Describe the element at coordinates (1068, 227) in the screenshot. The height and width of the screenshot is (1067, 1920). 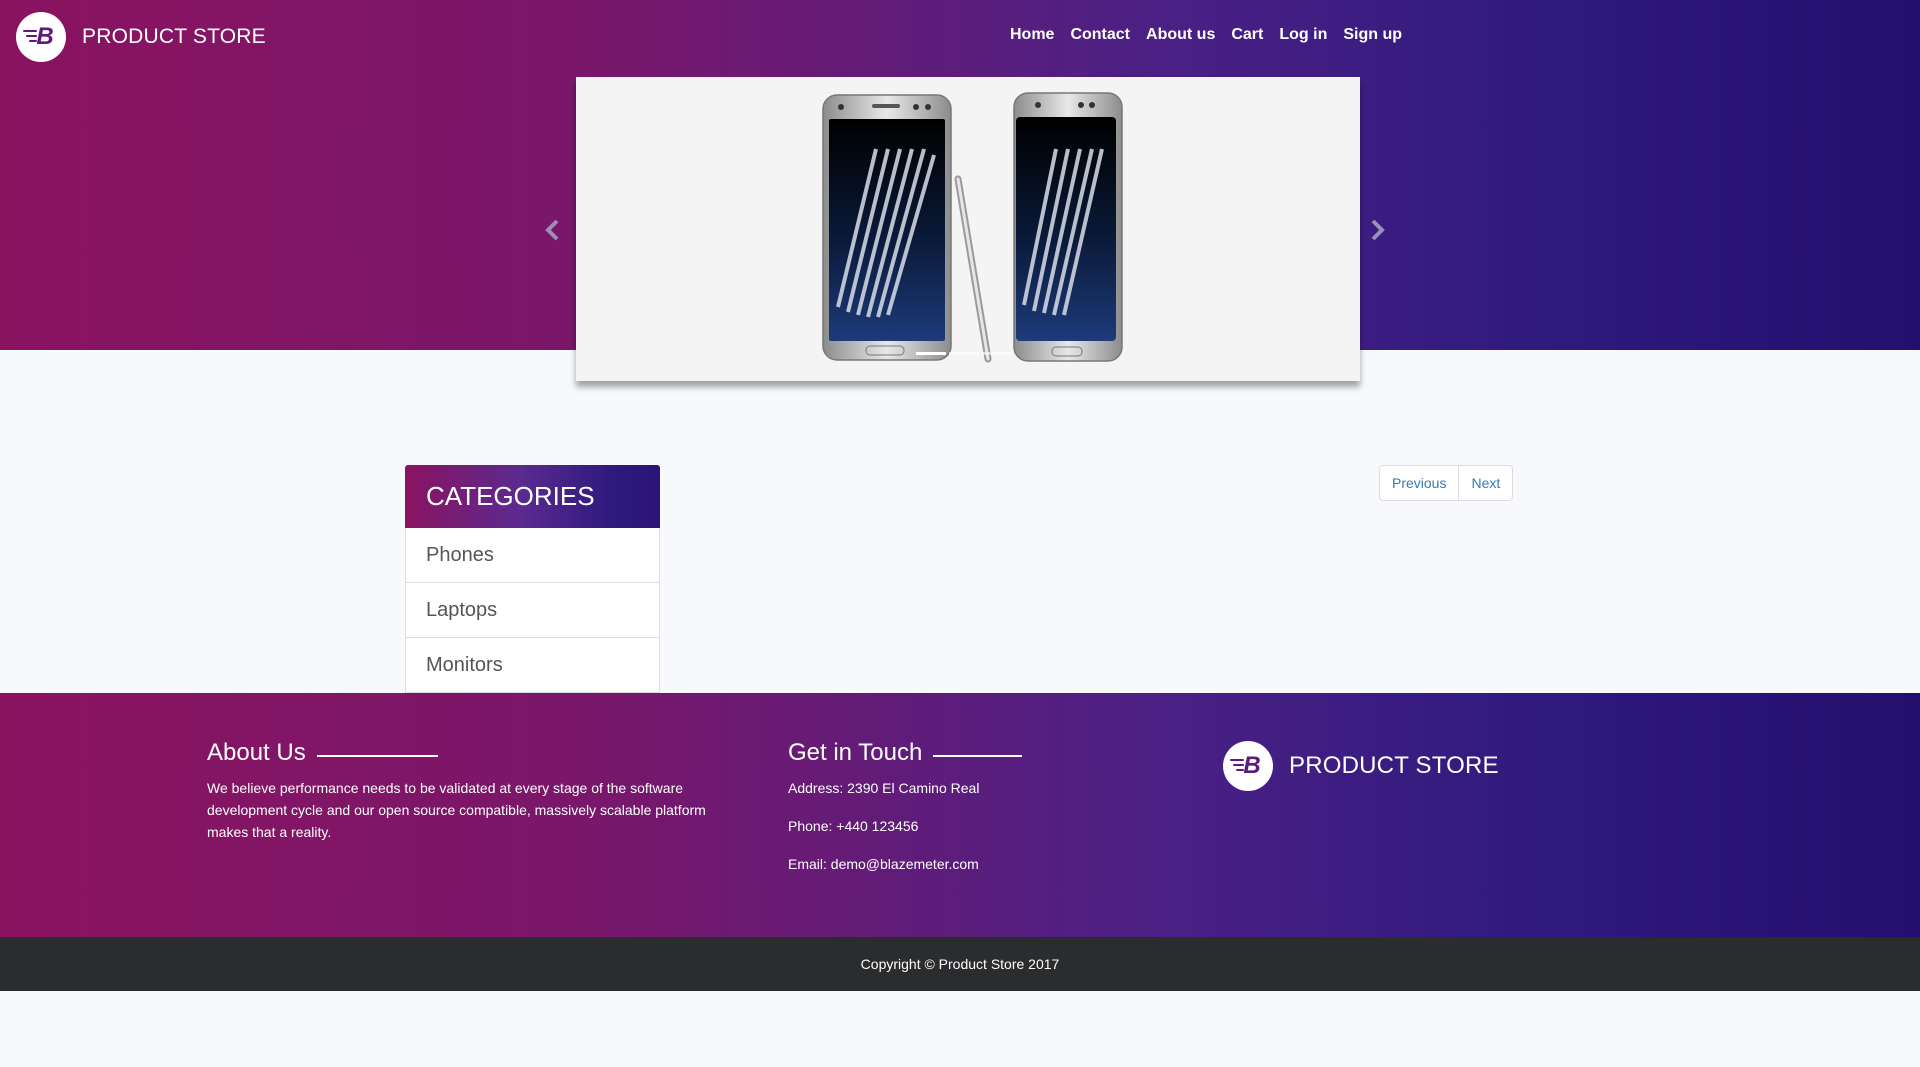
I see `phone-side-image` at that location.